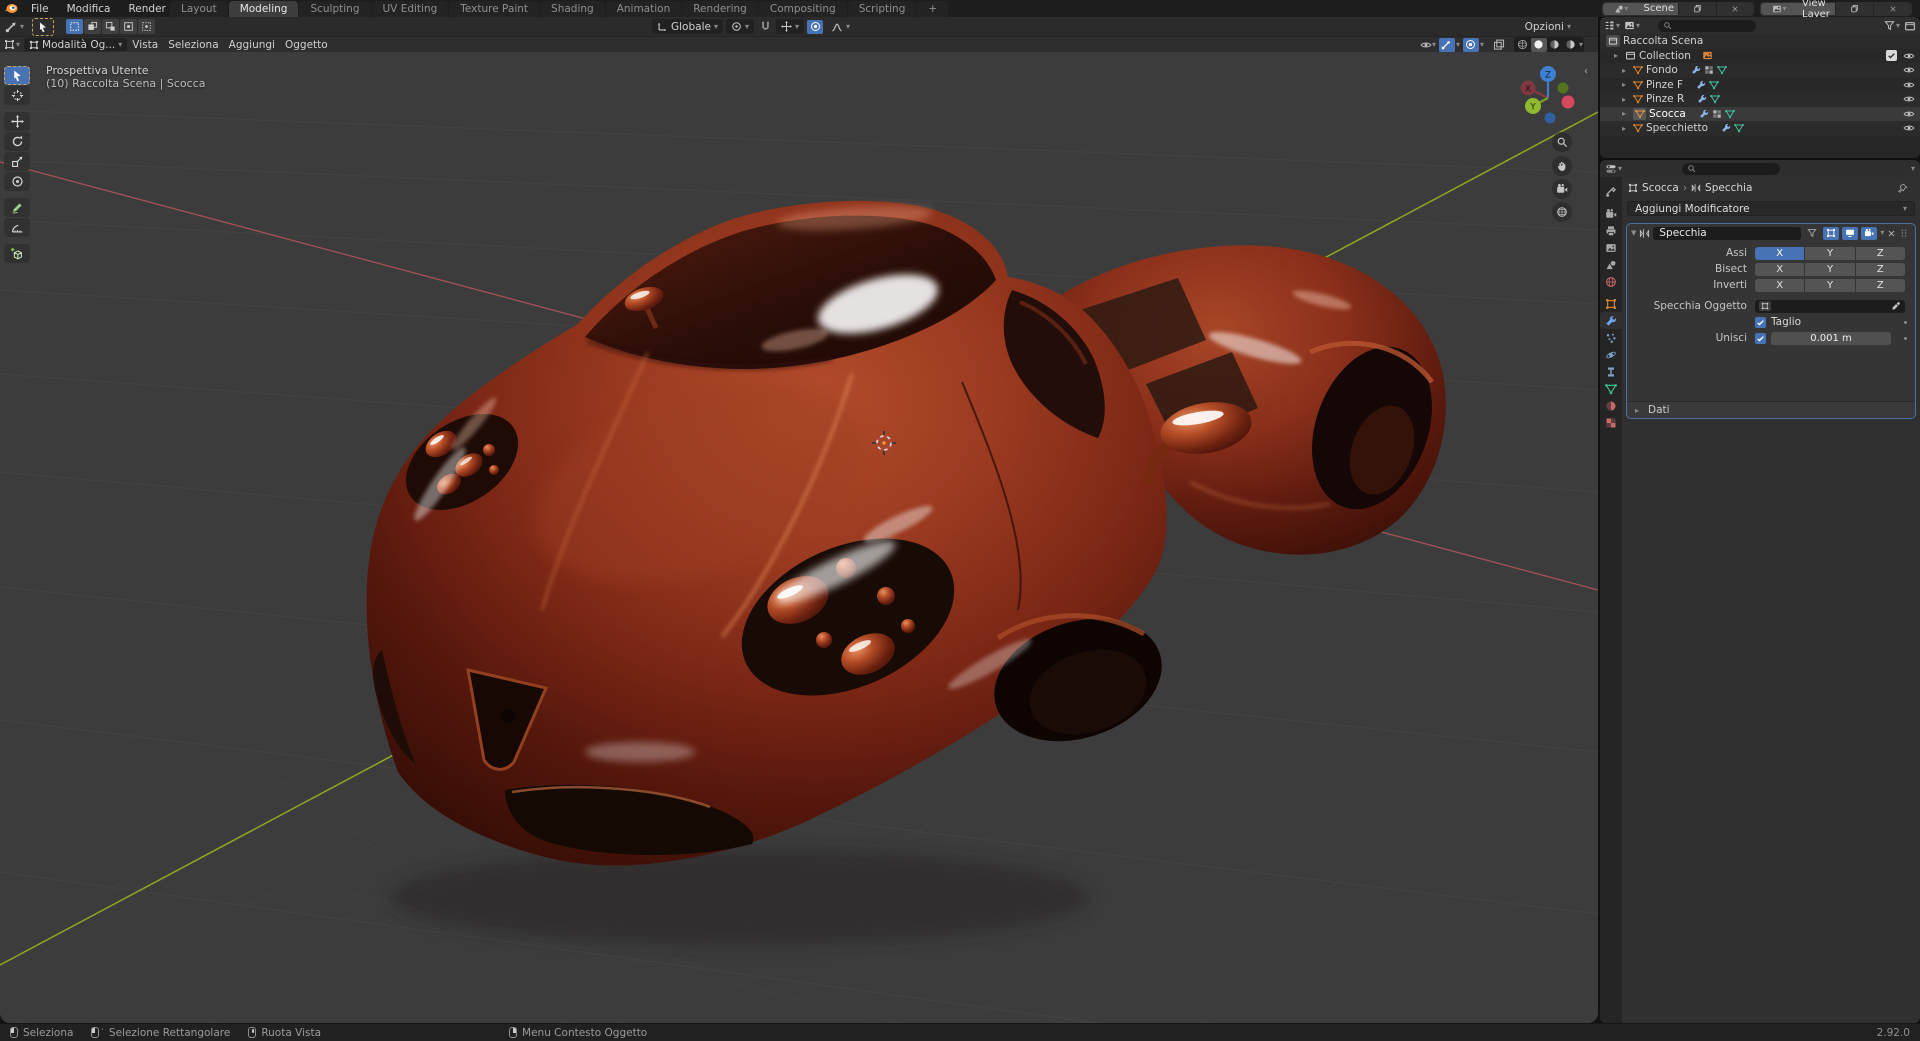  What do you see at coordinates (1771, 208) in the screenshot?
I see `add-modifier-dropdown: Aggiungi Modificatore ▾` at bounding box center [1771, 208].